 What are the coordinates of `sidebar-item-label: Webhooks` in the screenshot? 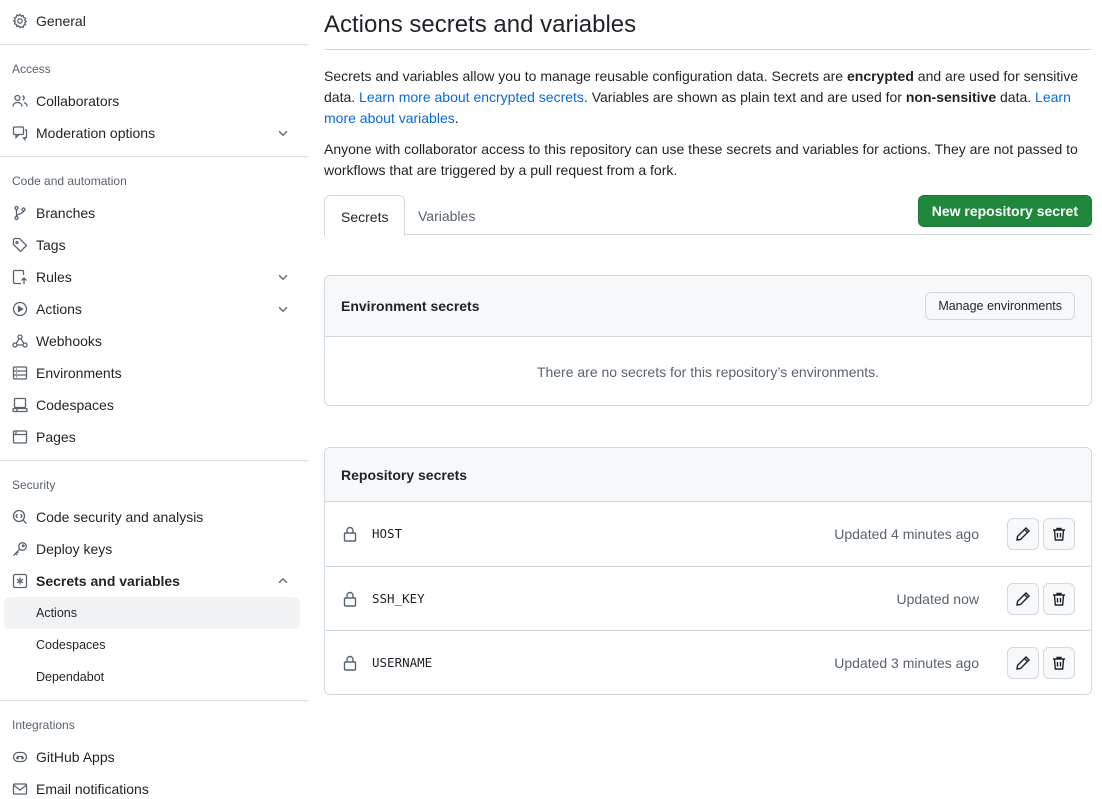 It's located at (69, 341).